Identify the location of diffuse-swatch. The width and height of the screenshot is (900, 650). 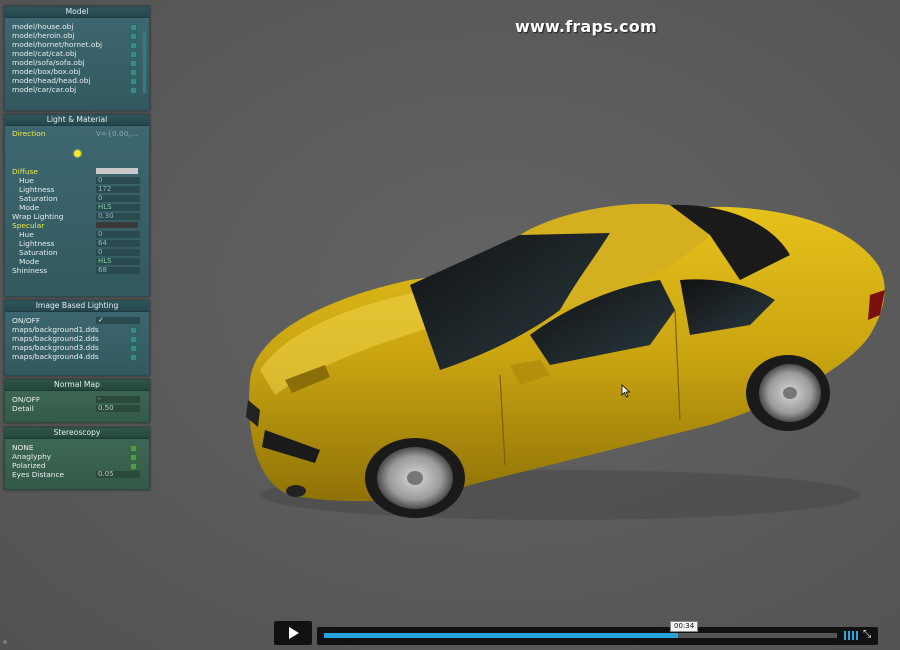
(117, 171).